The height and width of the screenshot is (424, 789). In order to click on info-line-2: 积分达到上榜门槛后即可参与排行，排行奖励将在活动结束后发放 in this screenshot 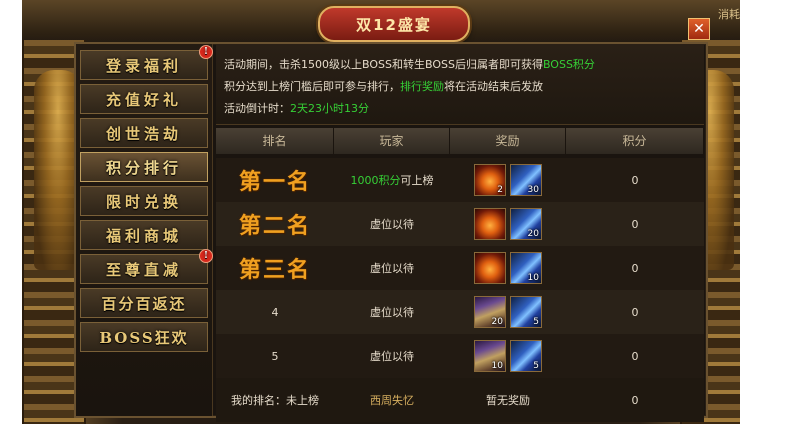, I will do `click(383, 86)`.